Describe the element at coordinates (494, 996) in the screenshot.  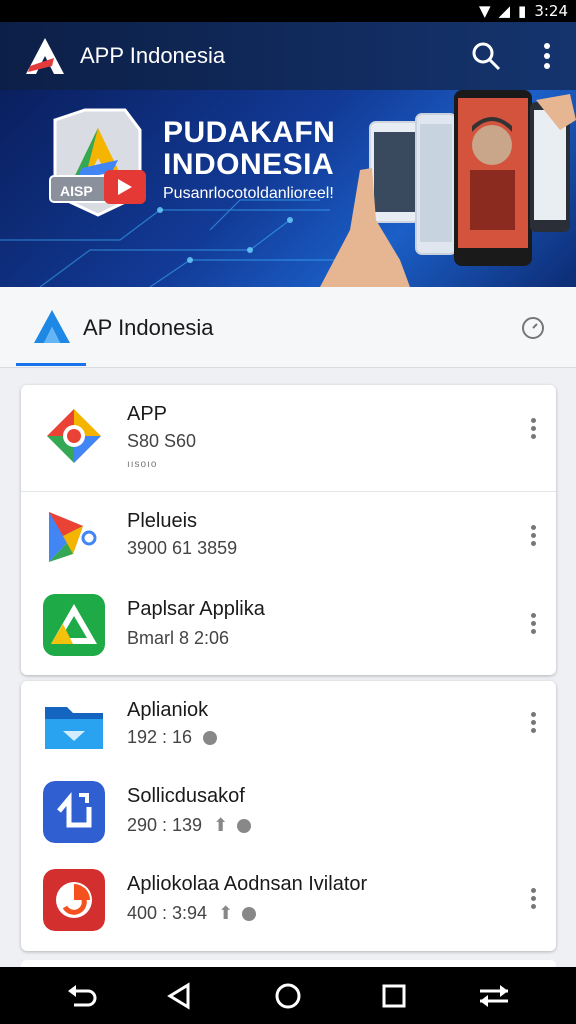
I see `menu-switch-icon` at that location.